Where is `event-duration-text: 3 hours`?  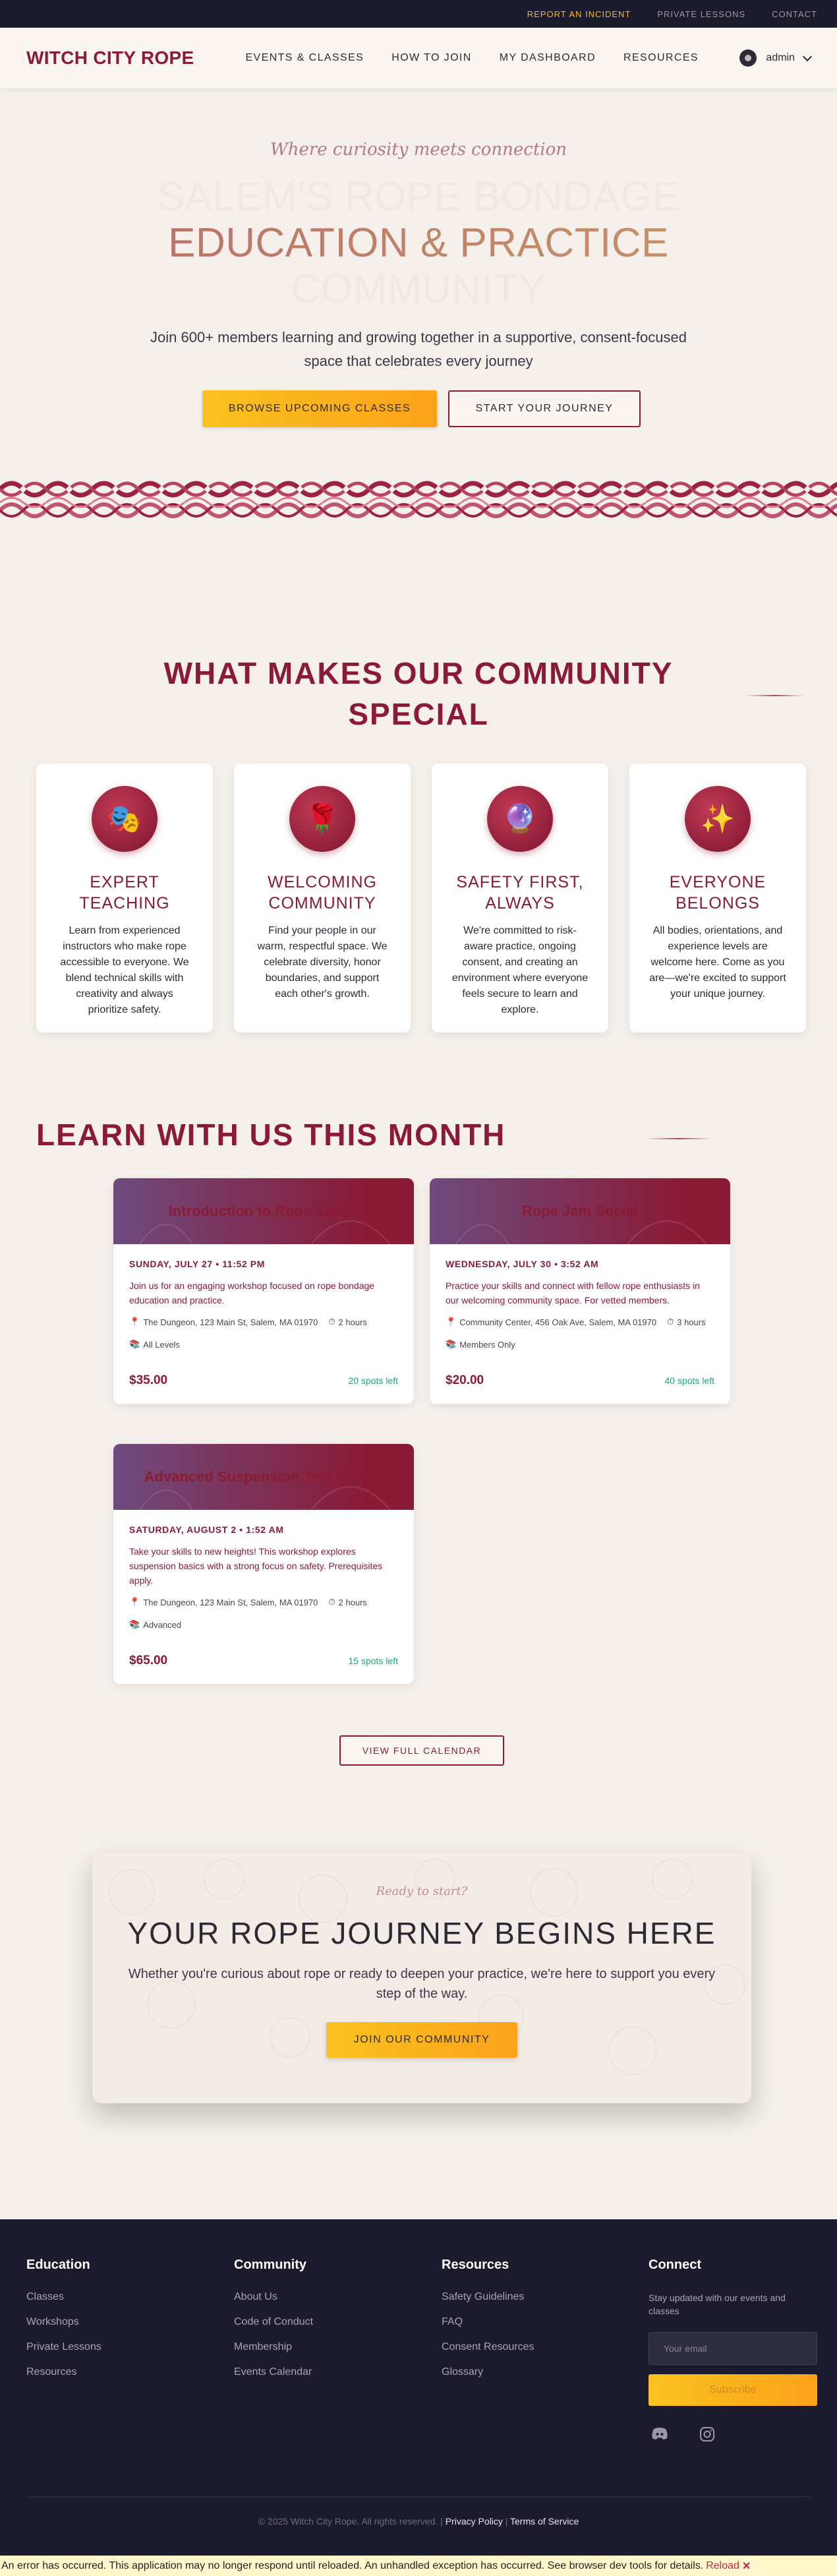 event-duration-text: 3 hours is located at coordinates (691, 1322).